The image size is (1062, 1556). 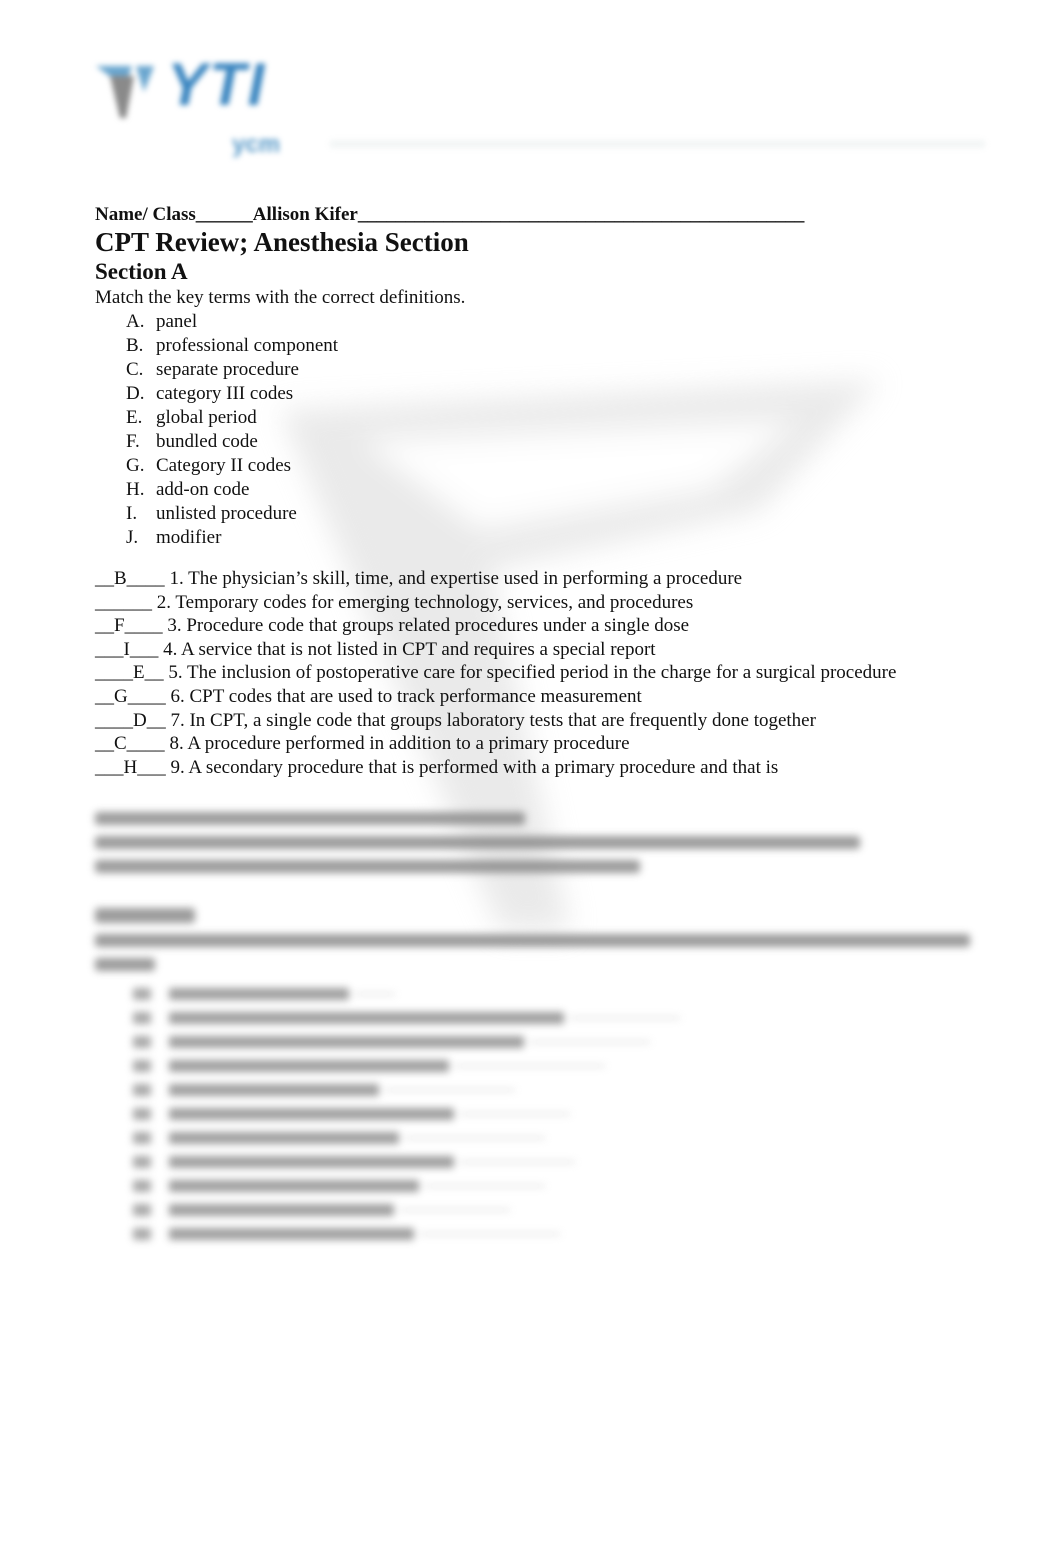 I want to click on term-text: separate procedure, so click(x=227, y=369).